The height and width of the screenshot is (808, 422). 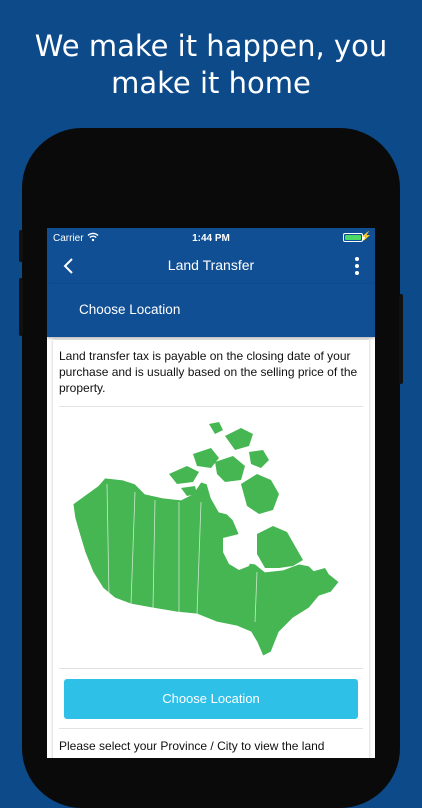 I want to click on status-time: 1:44 PM, so click(x=211, y=238).